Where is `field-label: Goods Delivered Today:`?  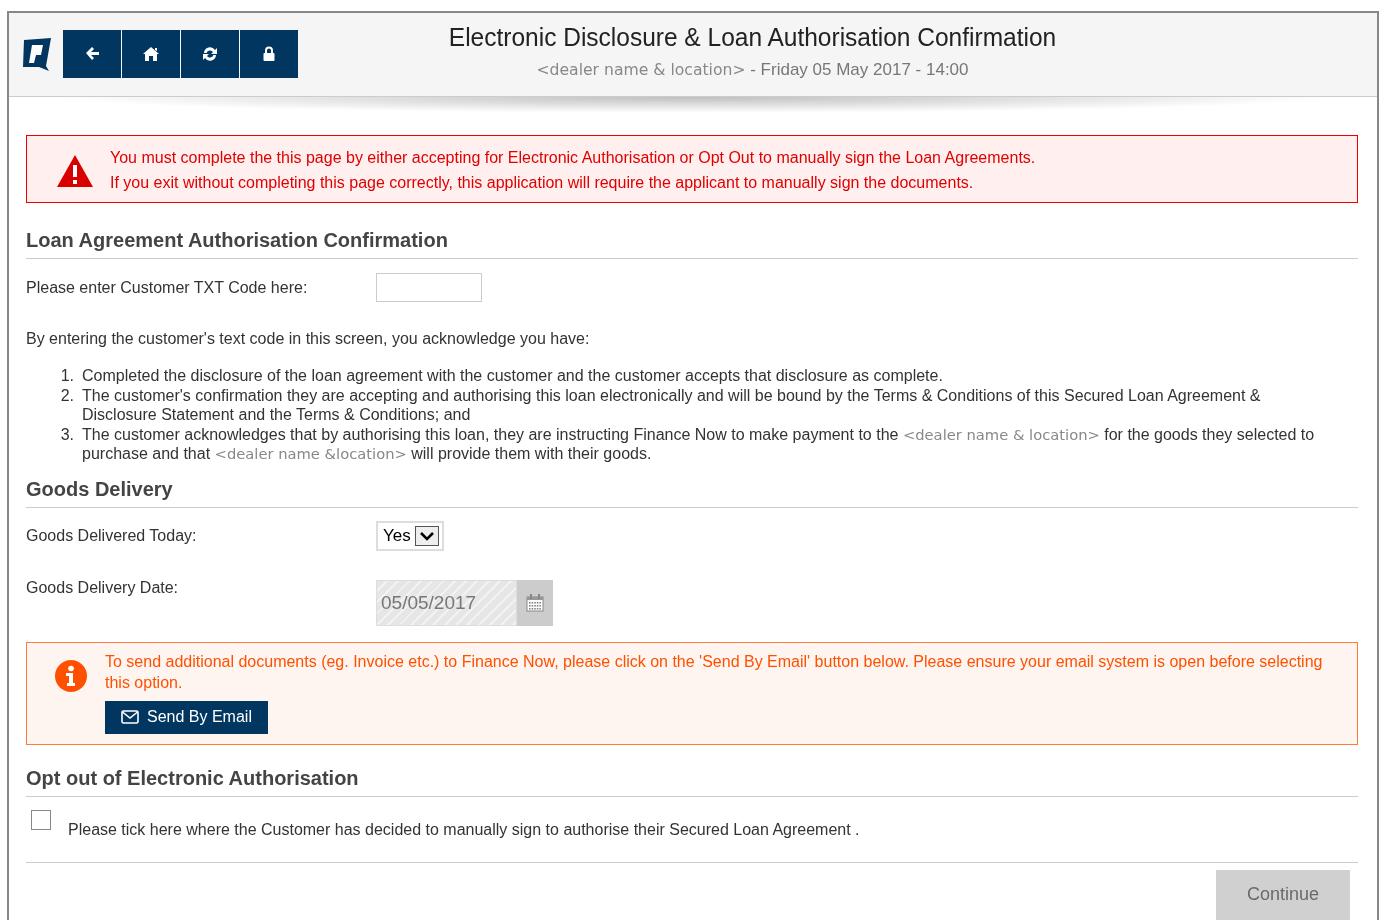 field-label: Goods Delivered Today: is located at coordinates (112, 536).